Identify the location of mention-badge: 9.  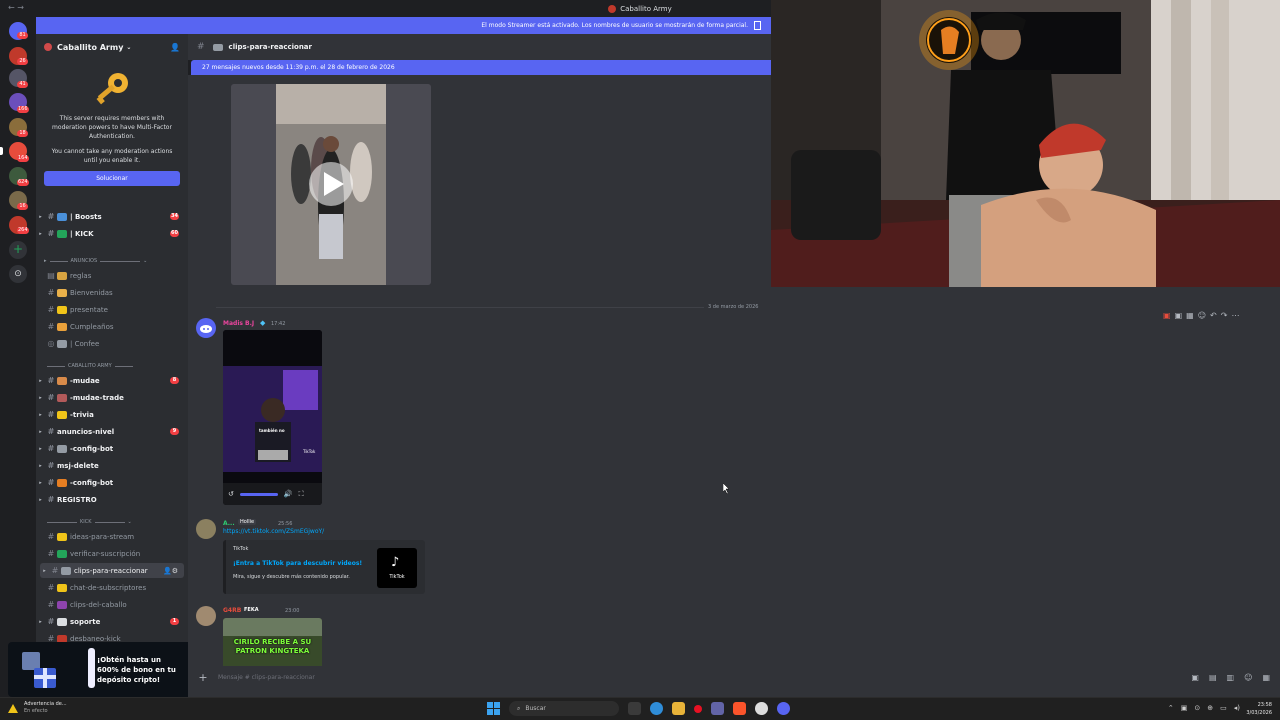
(174, 431).